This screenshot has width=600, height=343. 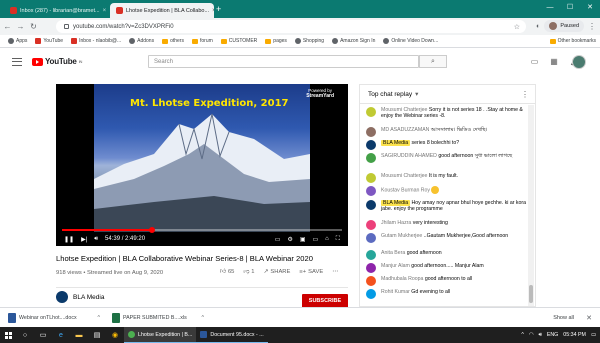 What do you see at coordinates (115, 335) in the screenshot?
I see `chrome-icon: ◉` at bounding box center [115, 335].